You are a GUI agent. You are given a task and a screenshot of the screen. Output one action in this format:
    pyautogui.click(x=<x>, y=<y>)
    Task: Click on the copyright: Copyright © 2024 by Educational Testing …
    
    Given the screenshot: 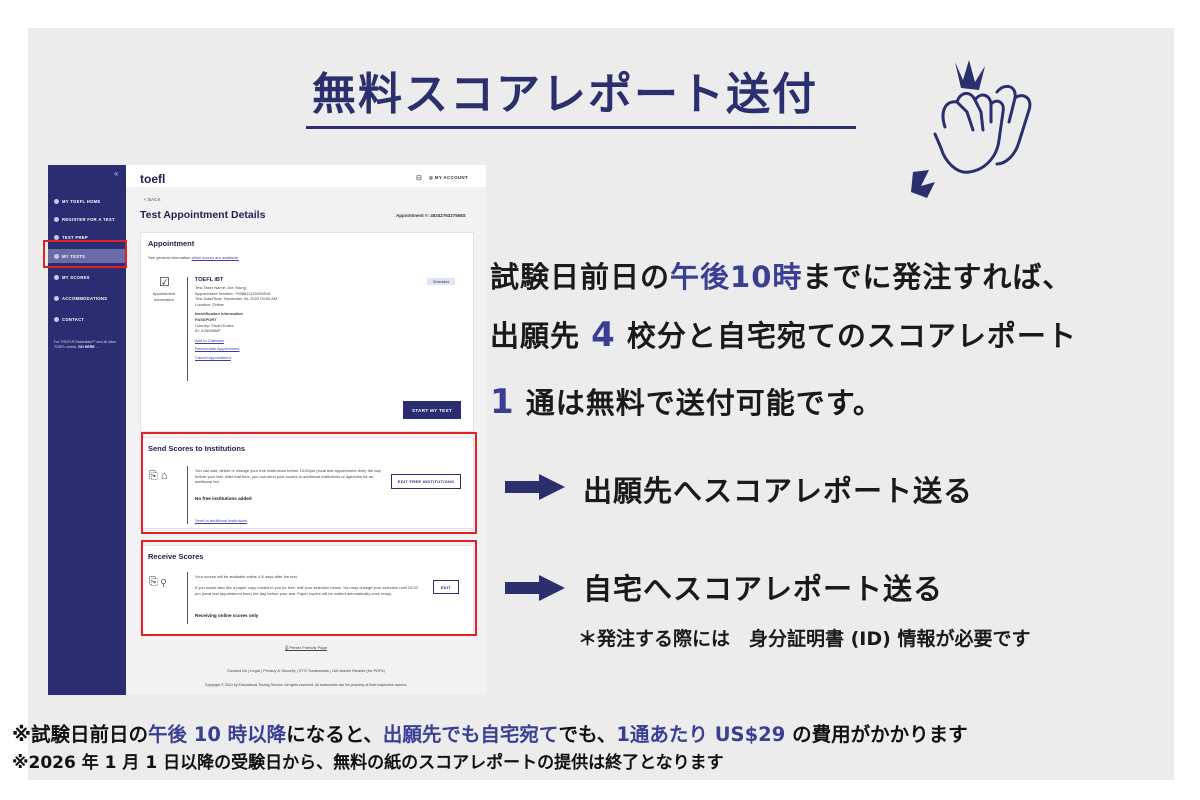 What is the action you would take?
    pyautogui.click(x=306, y=685)
    